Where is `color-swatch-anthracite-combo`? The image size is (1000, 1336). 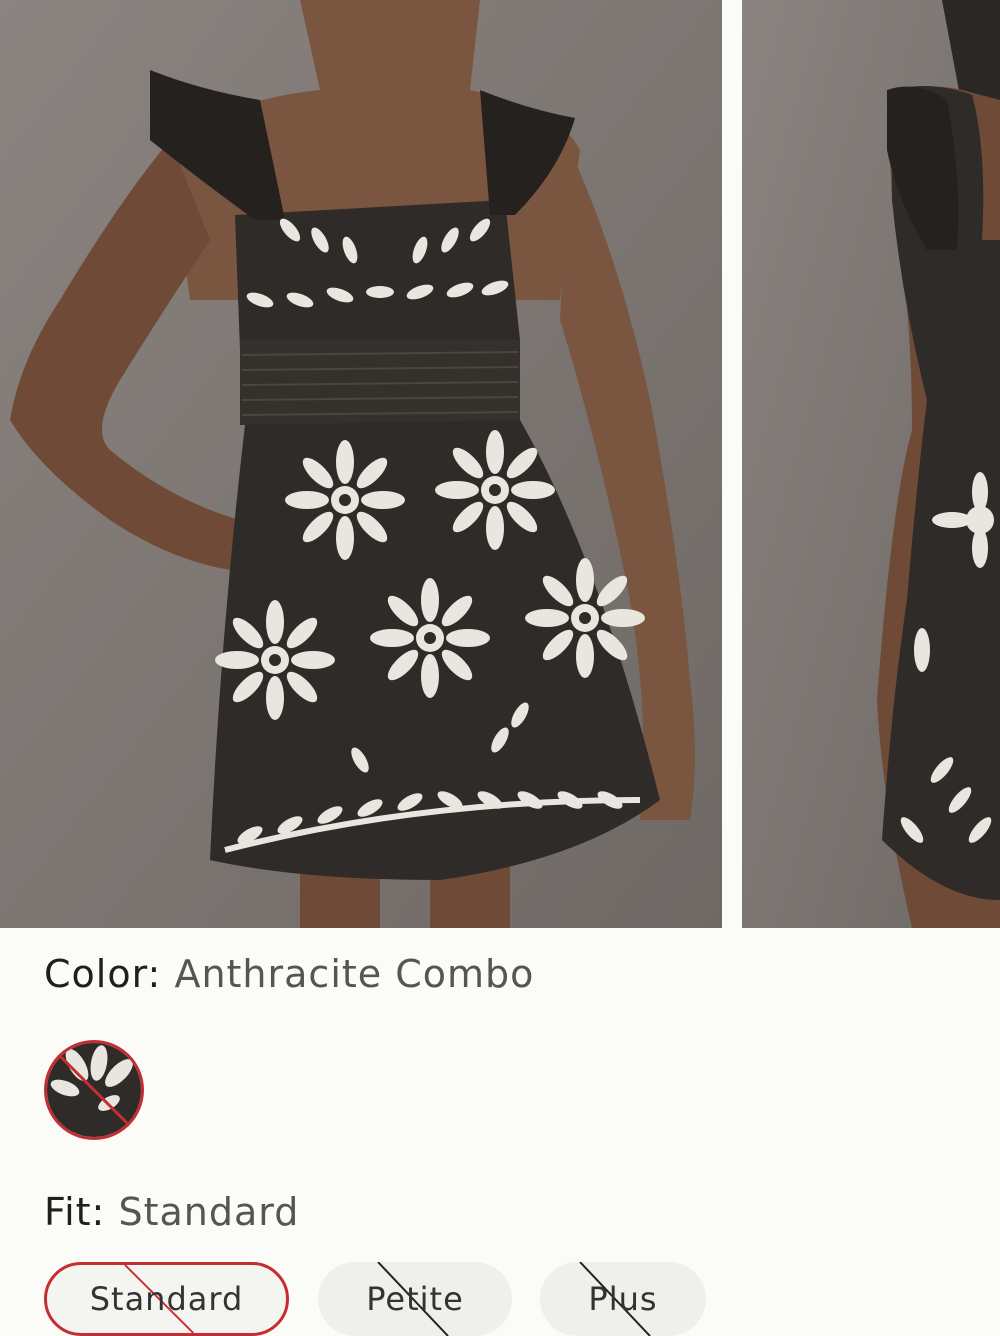 color-swatch-anthracite-combo is located at coordinates (94, 1090).